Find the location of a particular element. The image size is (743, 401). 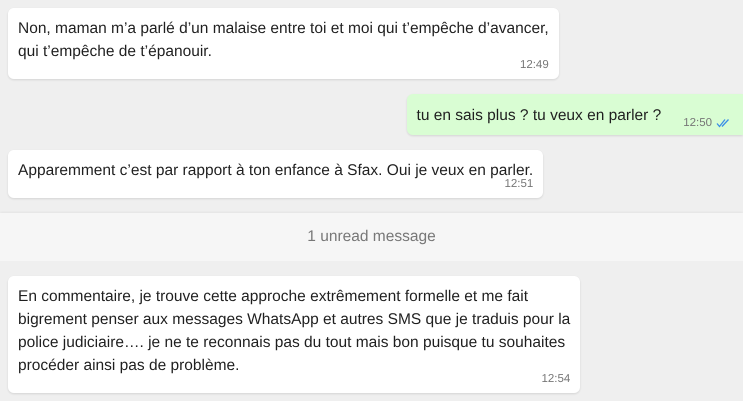

message-time: 12:49 is located at coordinates (534, 65).